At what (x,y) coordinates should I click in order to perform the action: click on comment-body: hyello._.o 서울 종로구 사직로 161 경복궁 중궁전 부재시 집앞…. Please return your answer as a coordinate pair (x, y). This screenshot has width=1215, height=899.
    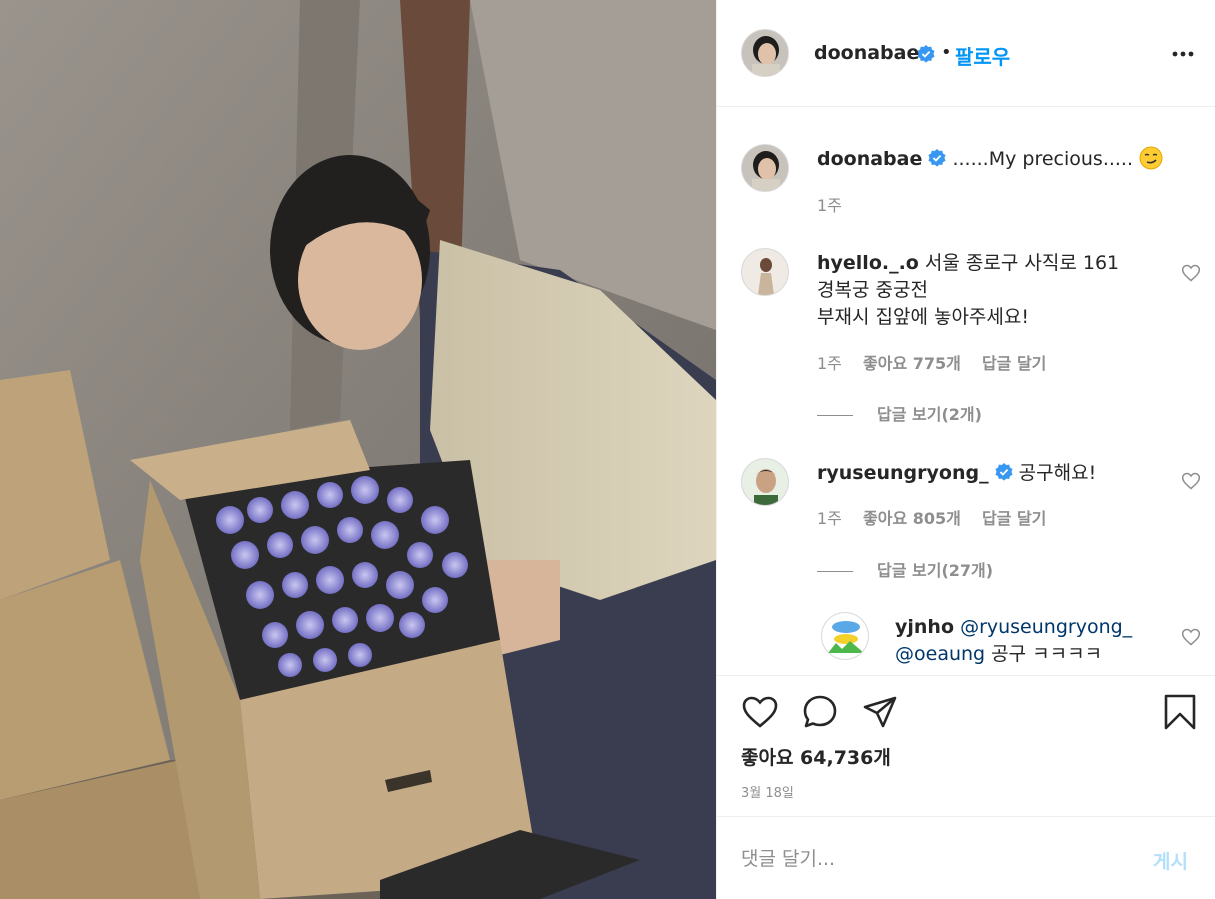
    Looking at the image, I should click on (987, 290).